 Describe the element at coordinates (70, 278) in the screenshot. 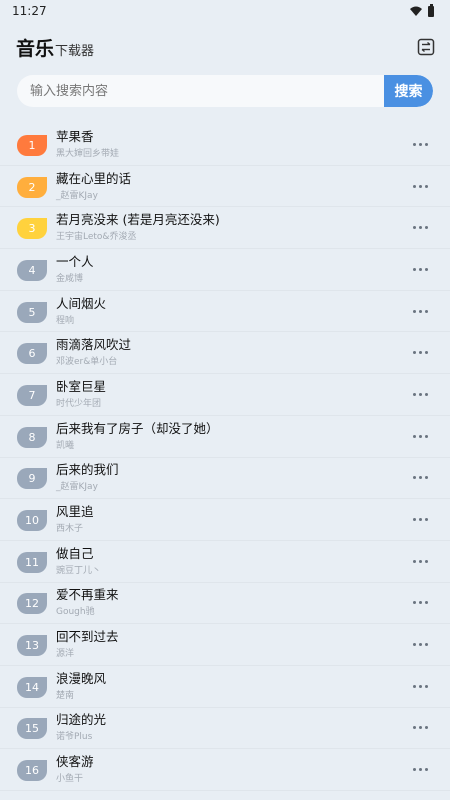

I see `song-artist: 金咸博` at that location.